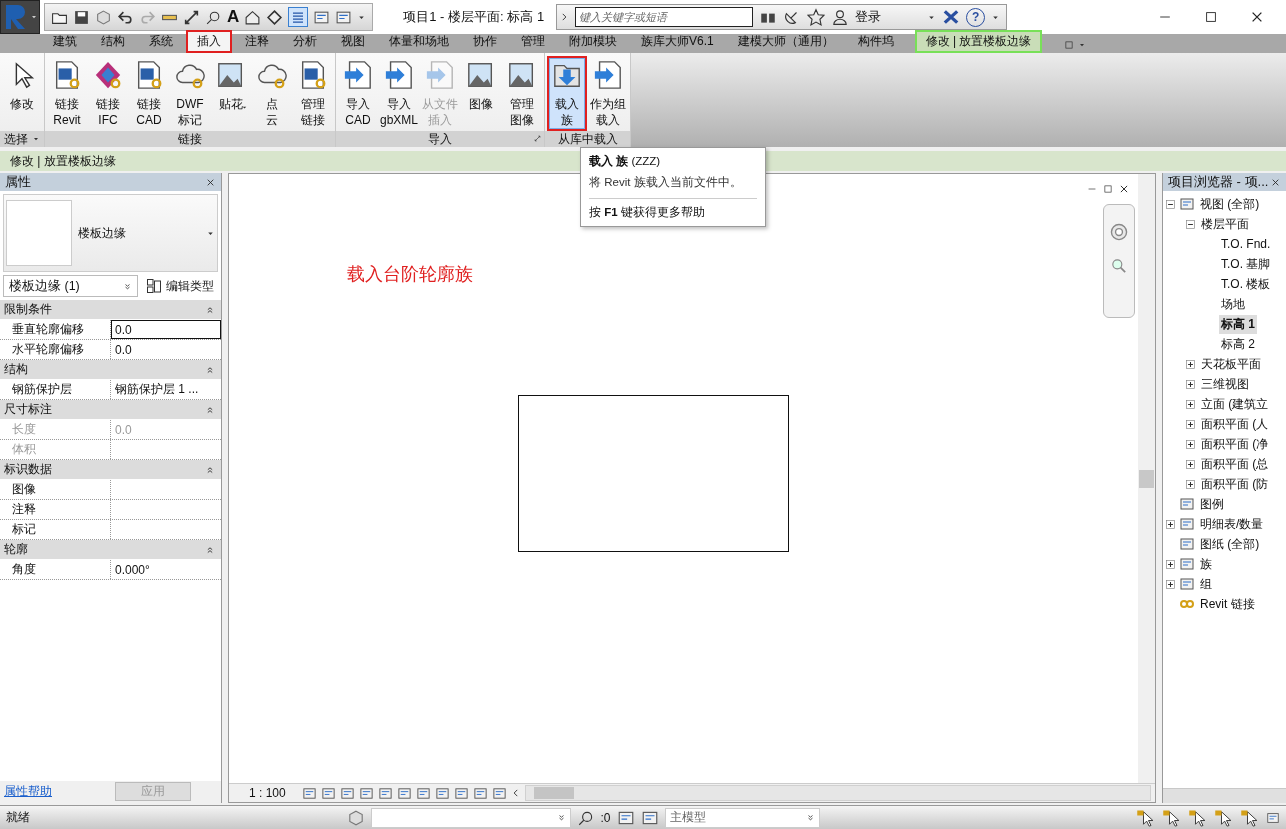  Describe the element at coordinates (267, 793) in the screenshot. I see `view-scale: 1 : 100` at that location.